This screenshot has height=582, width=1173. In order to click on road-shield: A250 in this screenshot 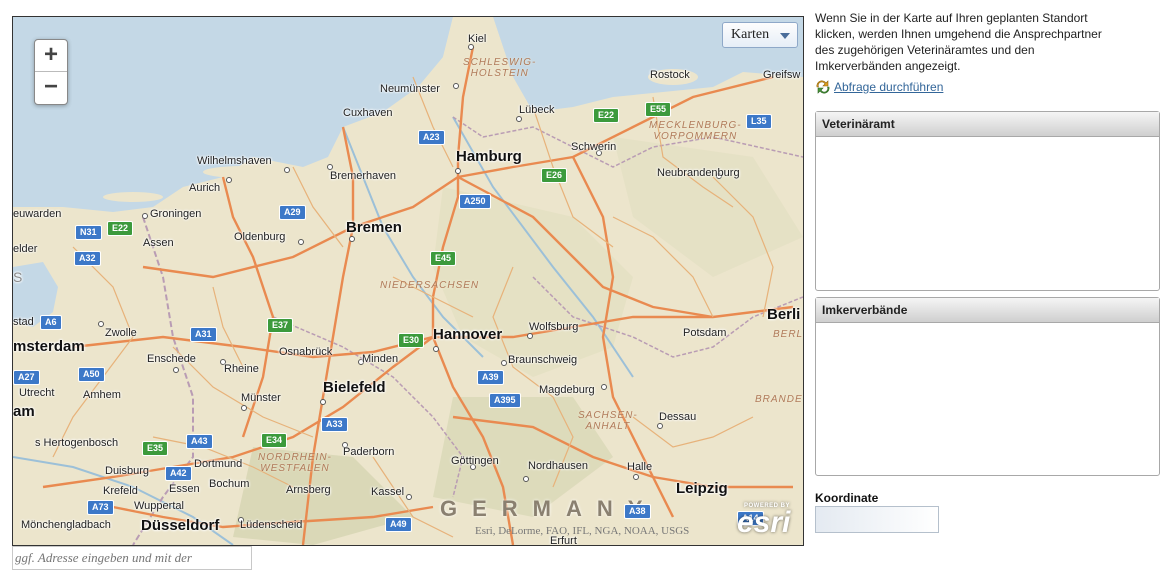, I will do `click(475, 201)`.